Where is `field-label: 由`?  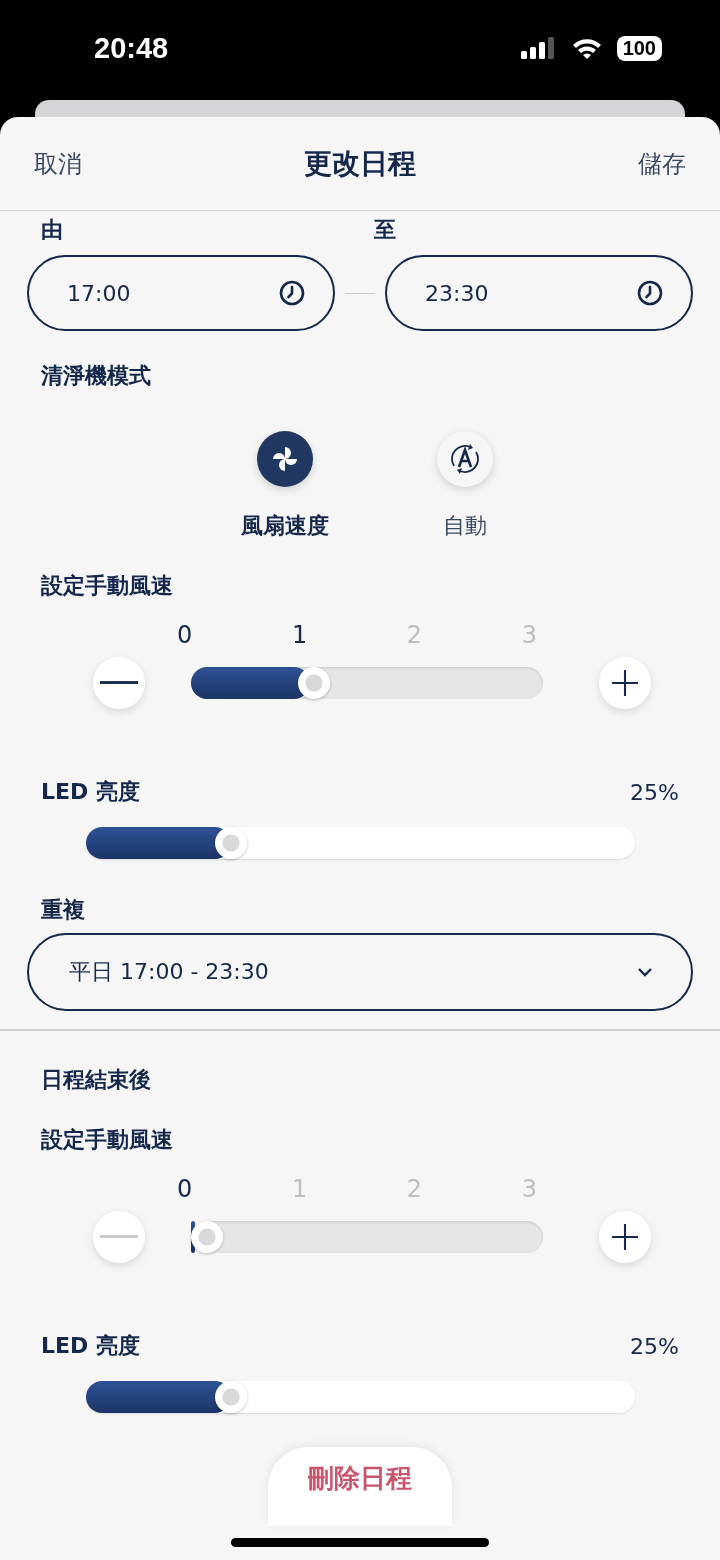 field-label: 由 is located at coordinates (52, 230).